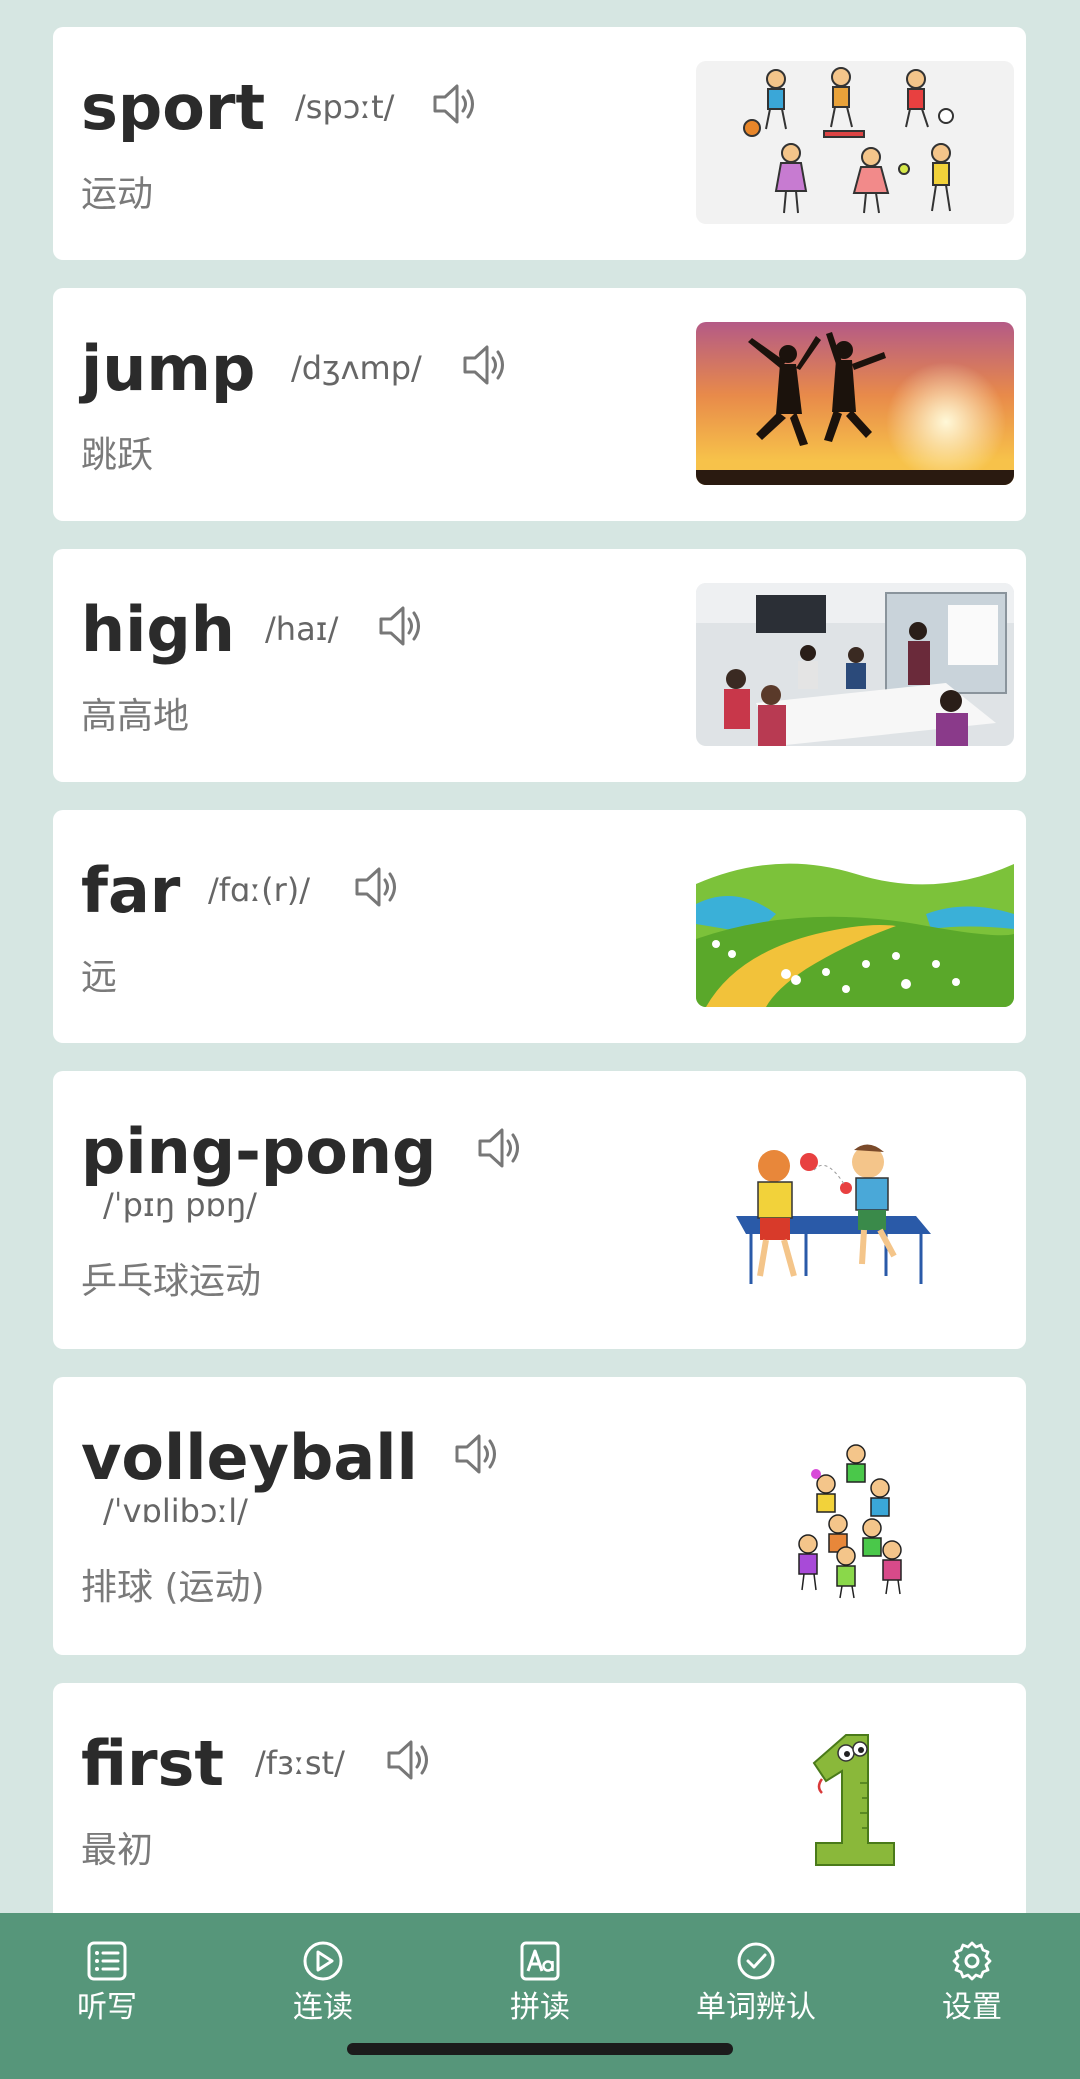  Describe the element at coordinates (107, 2007) in the screenshot. I see `tab-label: 听写` at that location.